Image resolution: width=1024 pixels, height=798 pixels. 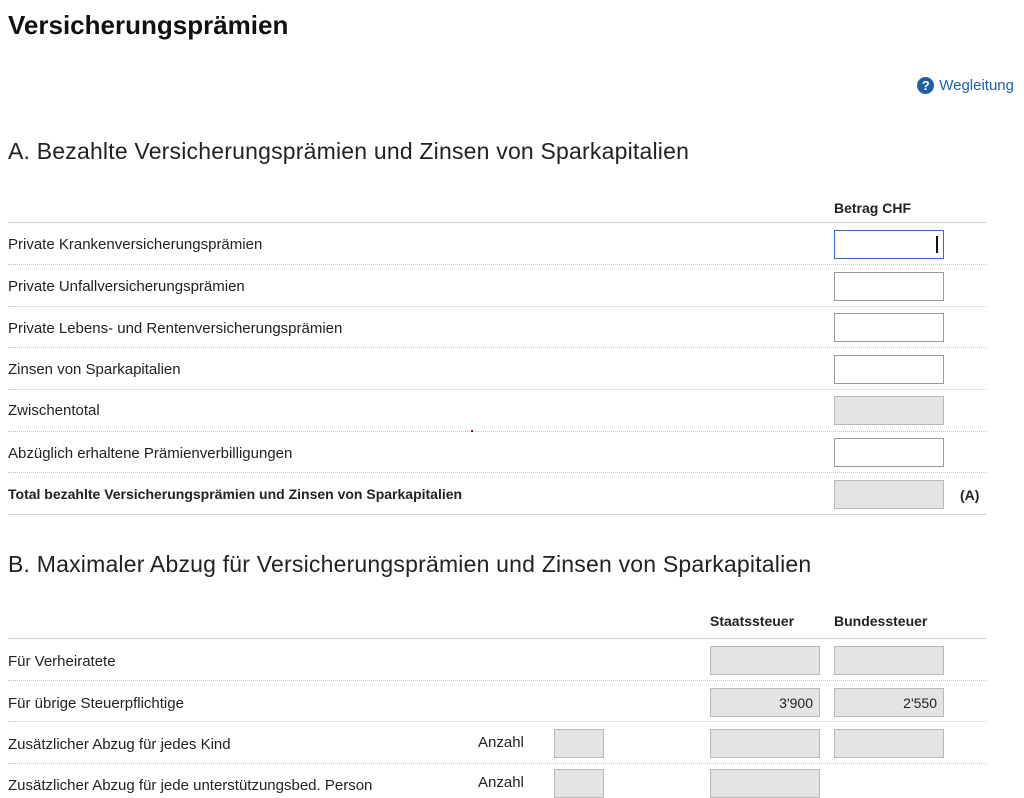 What do you see at coordinates (873, 208) in the screenshot?
I see `column-header-amount: Betrag CHF` at bounding box center [873, 208].